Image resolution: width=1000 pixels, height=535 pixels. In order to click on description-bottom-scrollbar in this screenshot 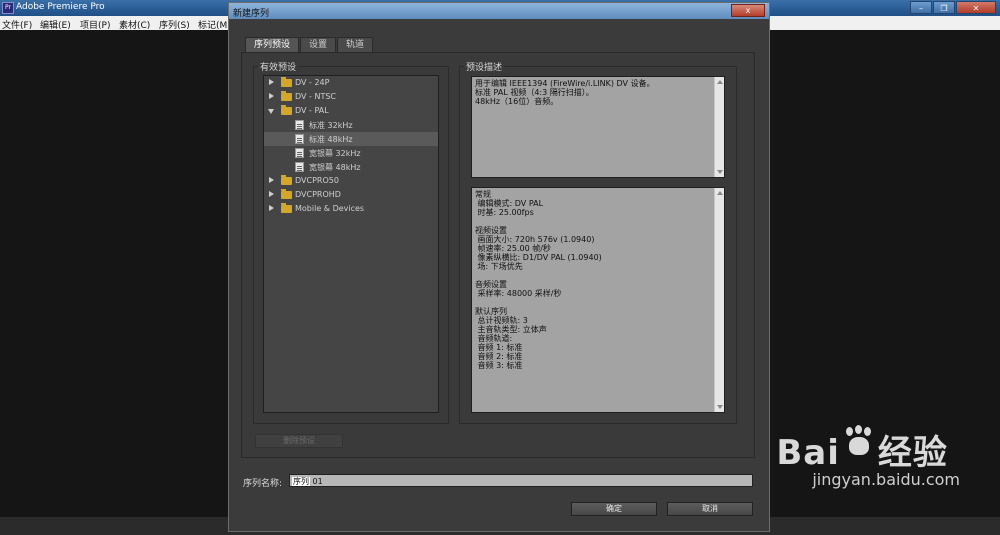, I will do `click(719, 300)`.